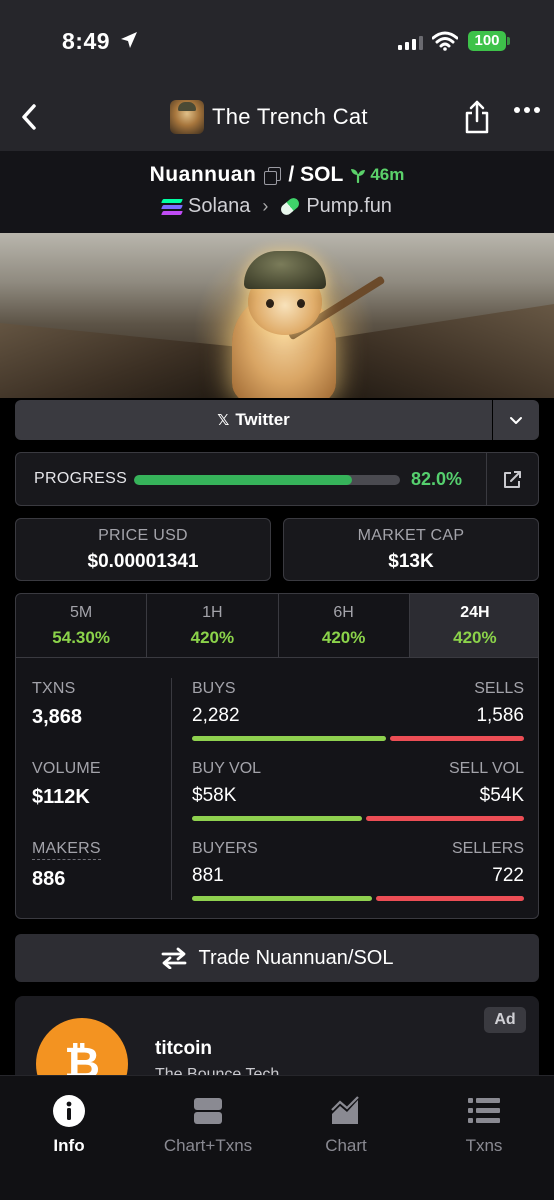 This screenshot has width=554, height=1200. Describe the element at coordinates (346, 1145) in the screenshot. I see `tab-label: Chart` at that location.